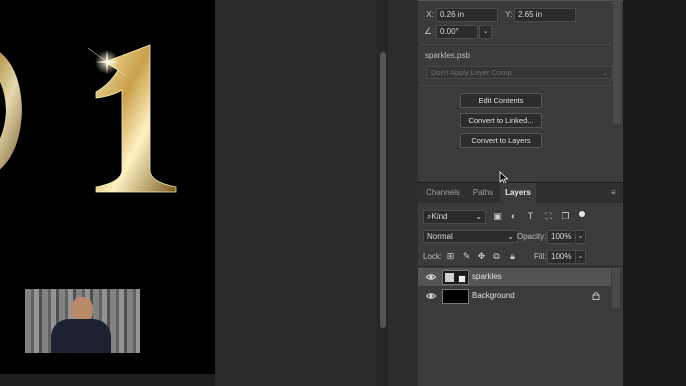 The width and height of the screenshot is (686, 386). I want to click on fill-chevron-icon: ⌄, so click(580, 257).